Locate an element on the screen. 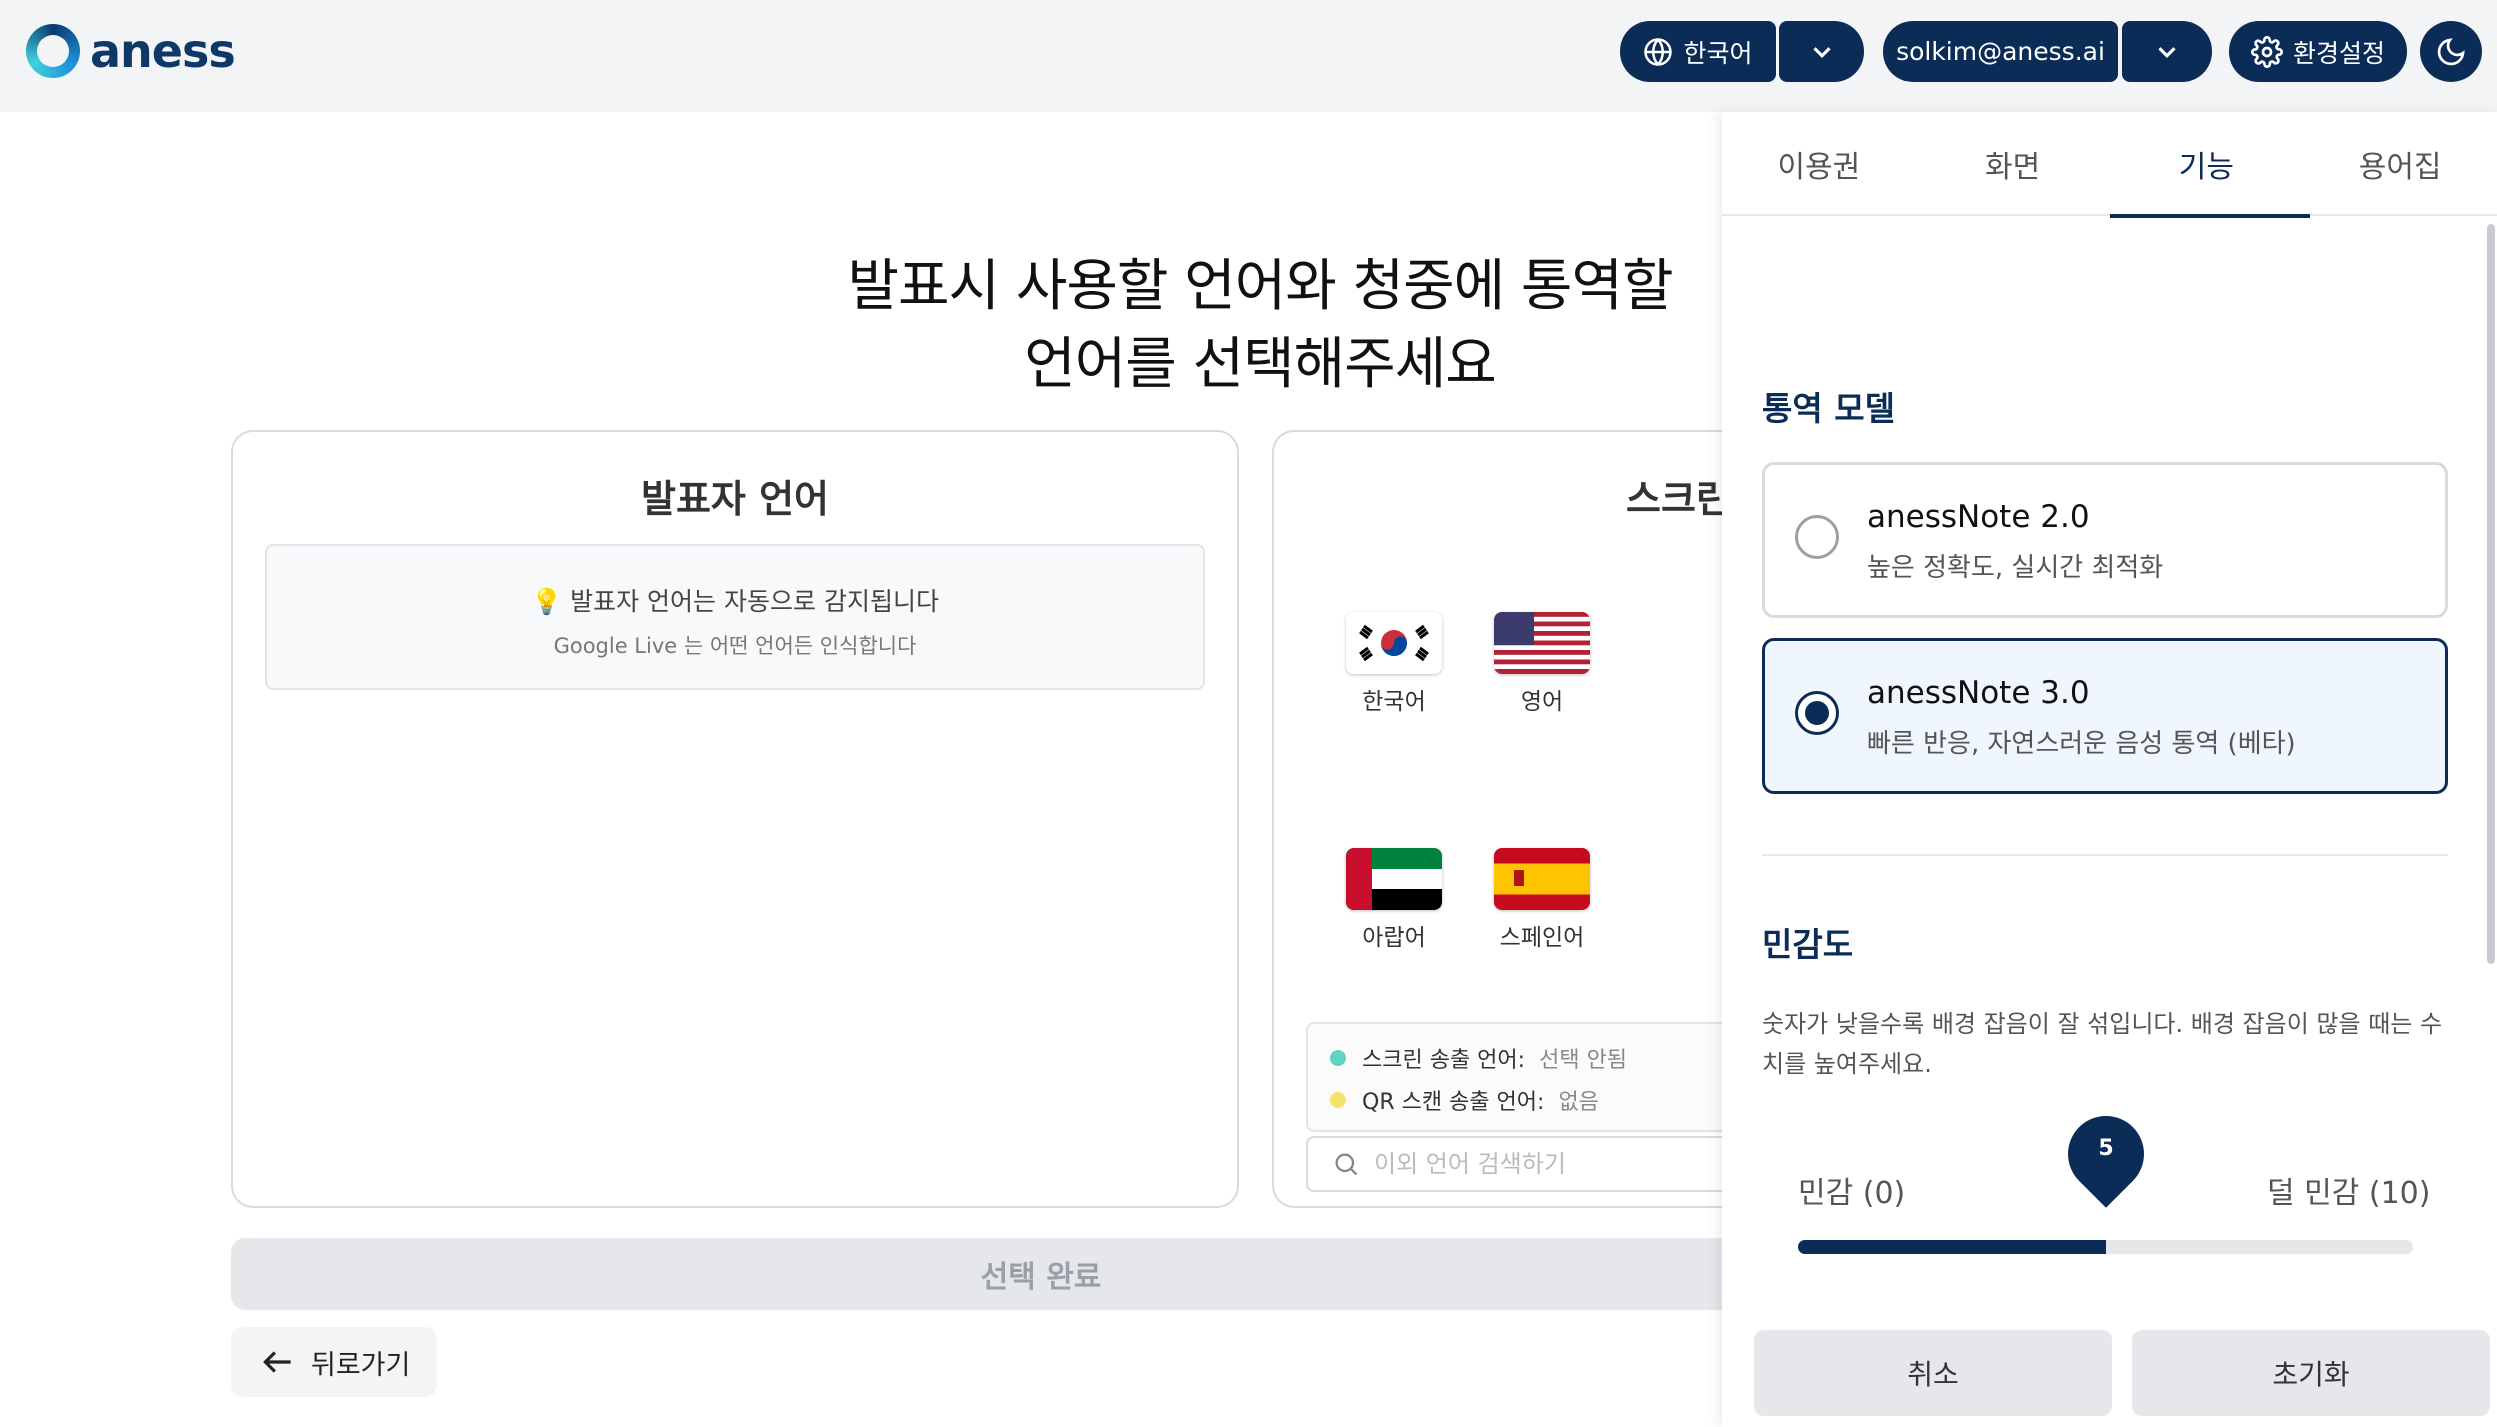 This screenshot has width=2497, height=1427. screen-broadcast-status: 스크린 송출 언어: 선택 안됨 is located at coordinates (1478, 1058).